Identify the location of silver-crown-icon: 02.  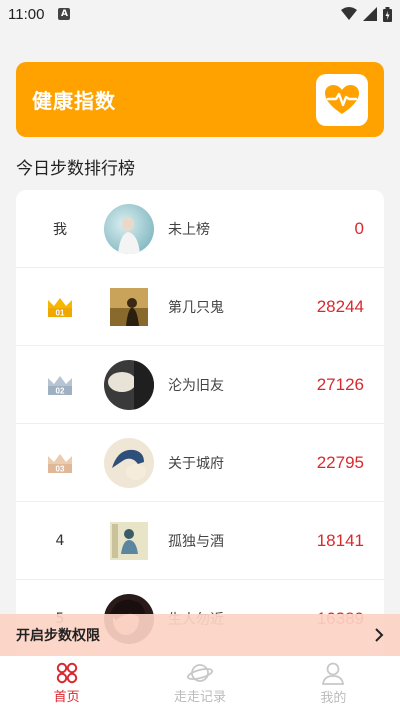
(60, 385).